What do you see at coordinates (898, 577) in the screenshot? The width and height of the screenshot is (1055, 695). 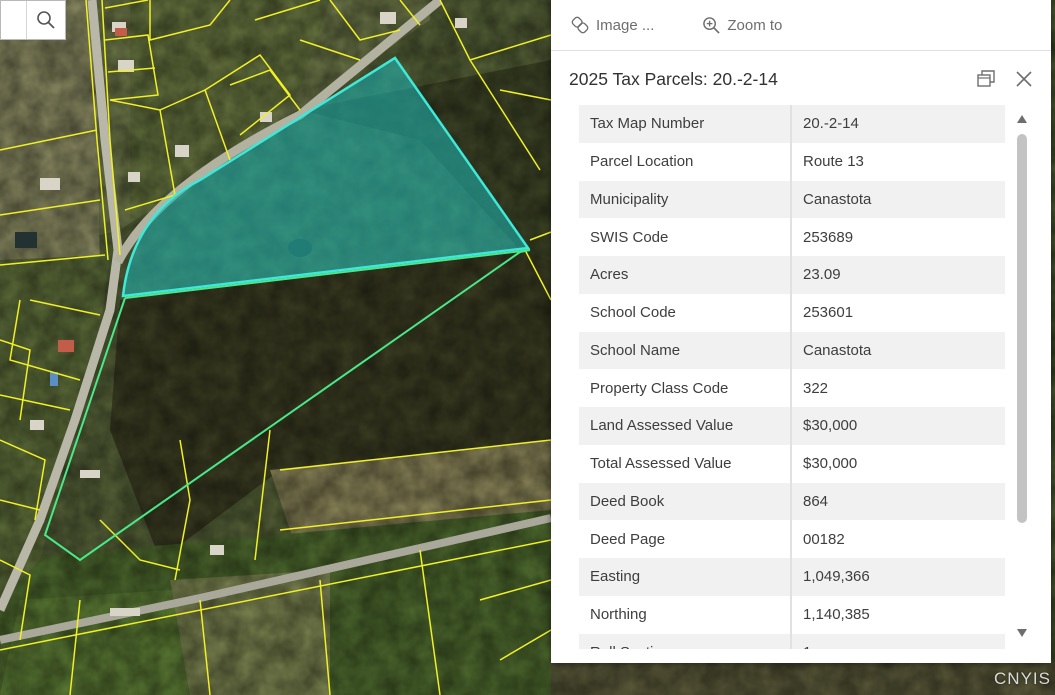 I see `field-value: 1,049,366` at bounding box center [898, 577].